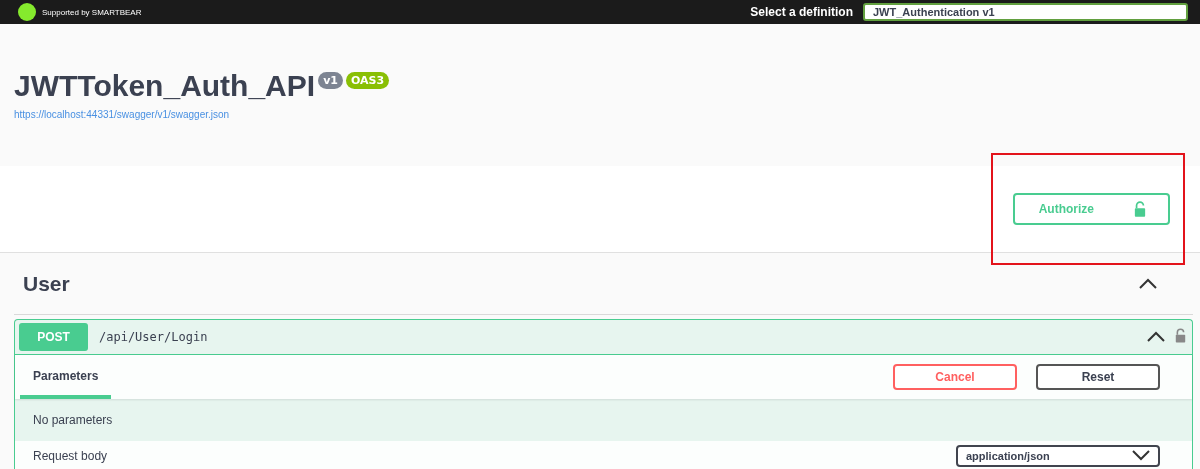 This screenshot has width=1200, height=469. Describe the element at coordinates (73, 420) in the screenshot. I see `no-parameters-text: No parameters` at that location.